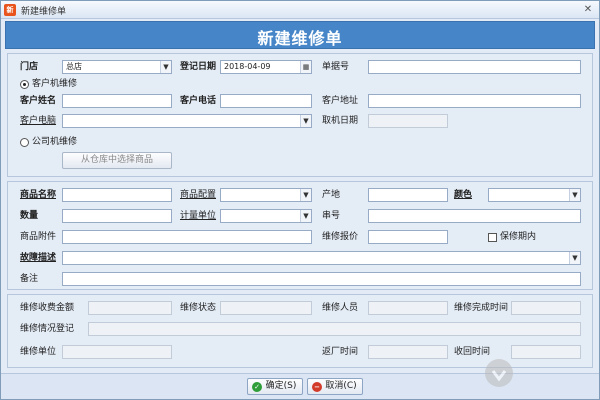  I want to click on finish-time-field, so click(546, 308).